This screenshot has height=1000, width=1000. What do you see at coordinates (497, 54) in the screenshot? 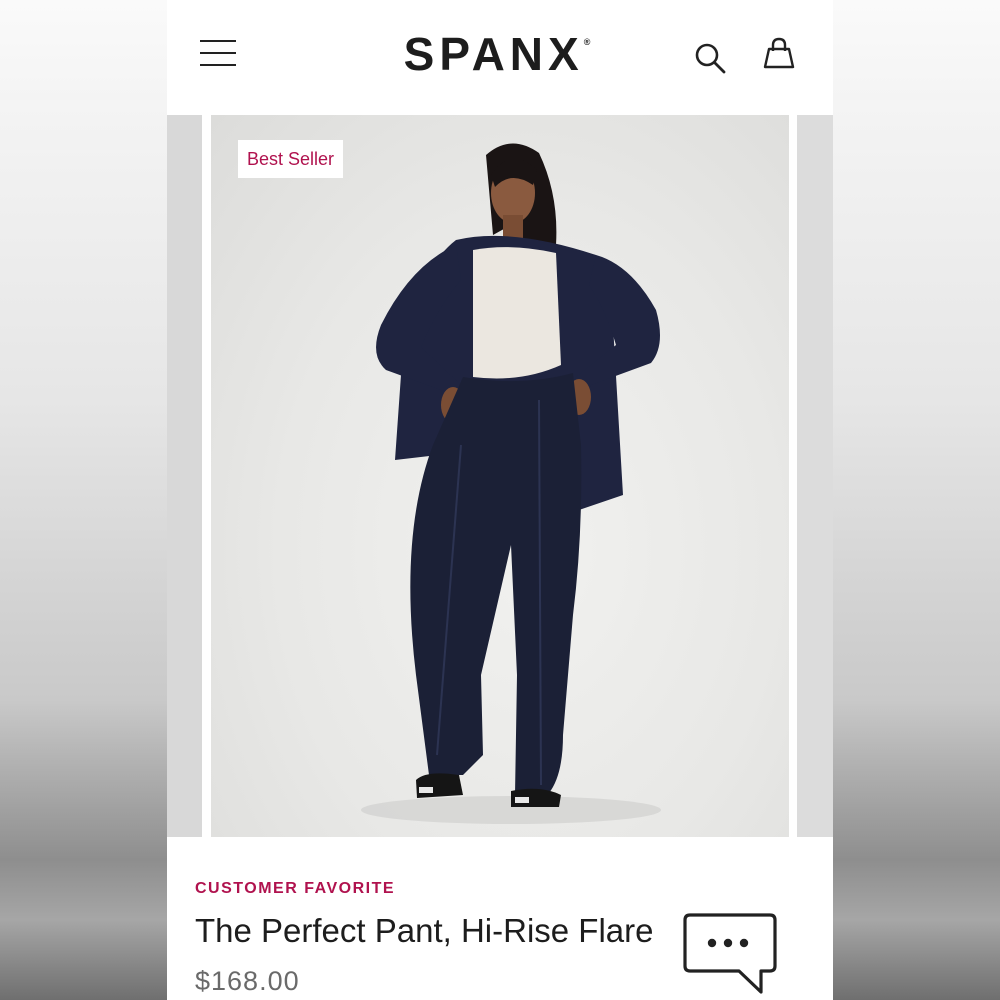
I see `brand-logo: SPANX®` at bounding box center [497, 54].